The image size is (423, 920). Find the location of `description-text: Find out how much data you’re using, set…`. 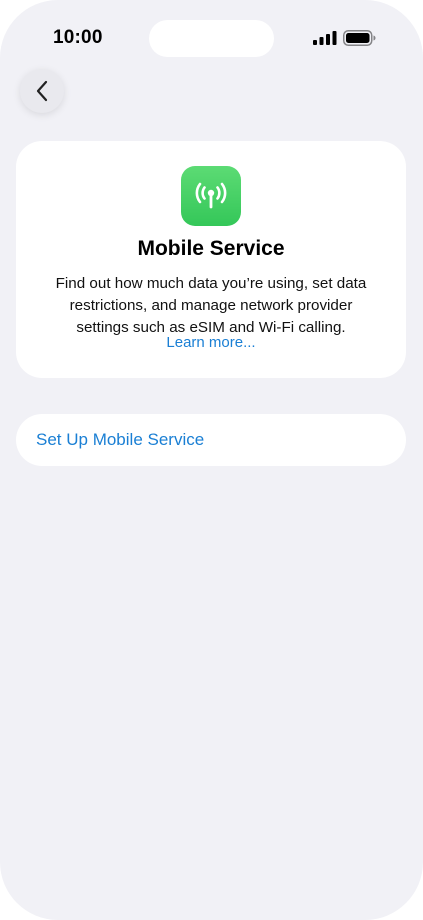

description-text: Find out how much data you’re using, set… is located at coordinates (211, 305).